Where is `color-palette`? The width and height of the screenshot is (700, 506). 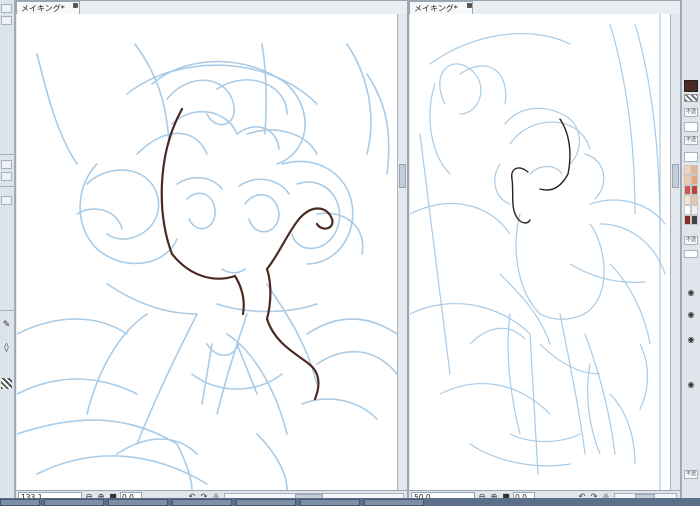 color-palette is located at coordinates (691, 195).